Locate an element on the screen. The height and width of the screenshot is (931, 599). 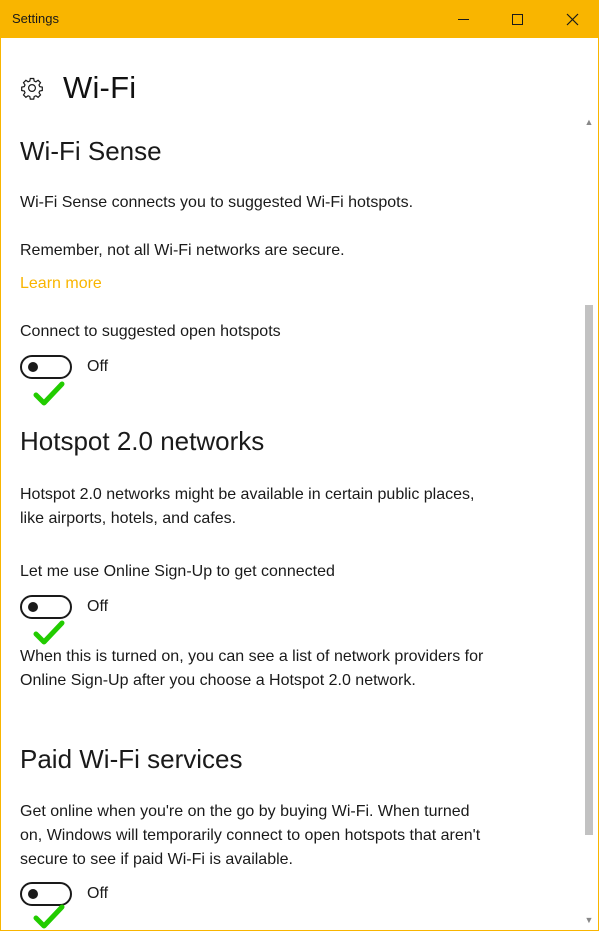
hotspot-heading: Hotspot 2.0 networks is located at coordinates (142, 441).